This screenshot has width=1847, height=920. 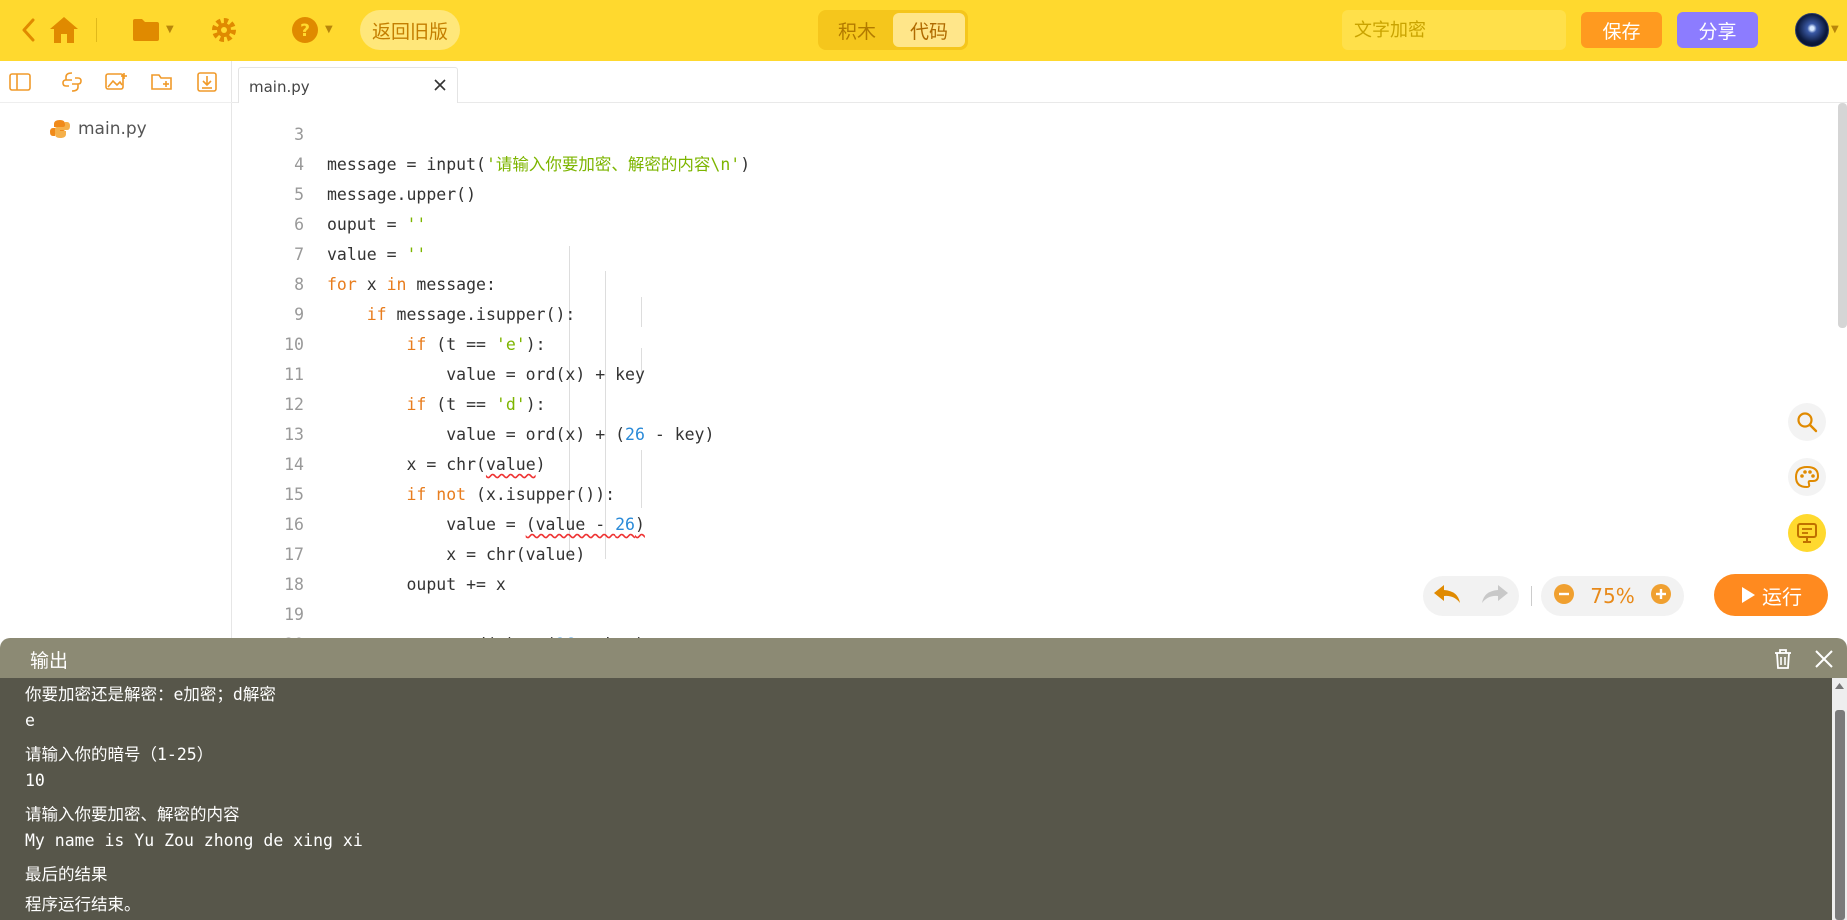 I want to click on toolbar-divider, so click(x=96, y=30).